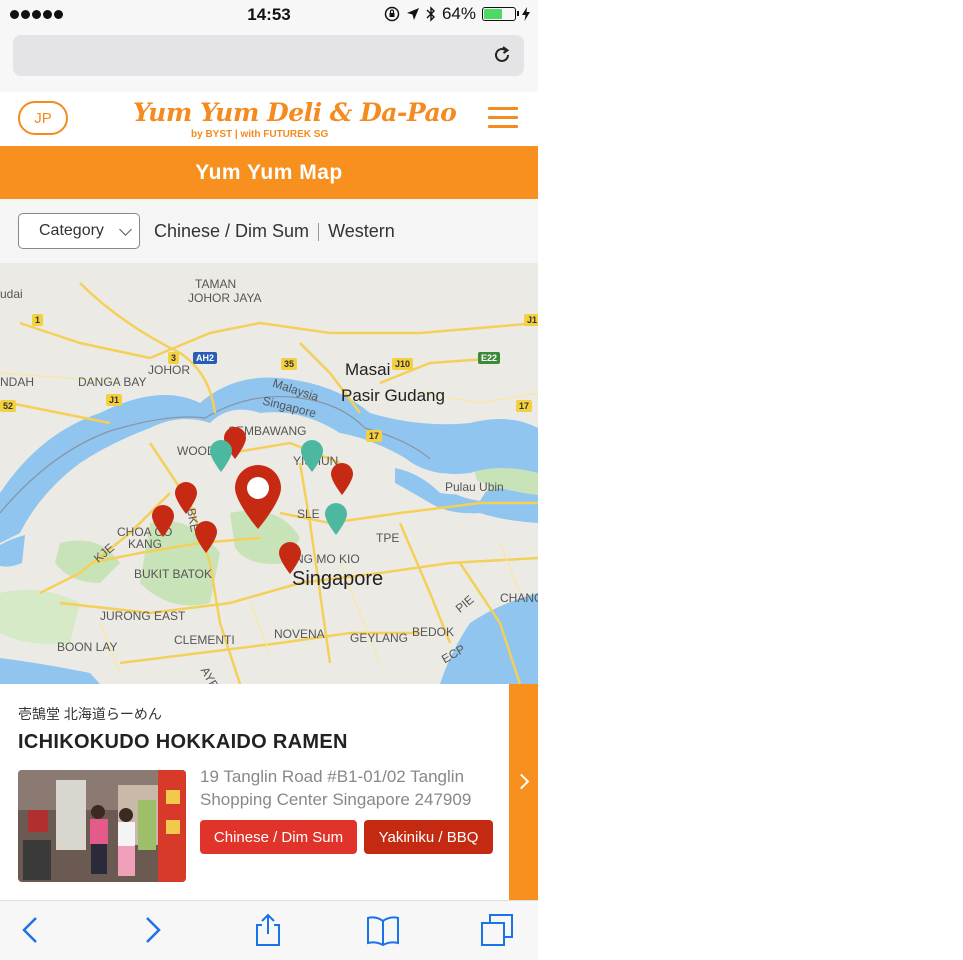 This screenshot has width=963, height=960. I want to click on map-place-label: CLEMENTI, so click(204, 640).